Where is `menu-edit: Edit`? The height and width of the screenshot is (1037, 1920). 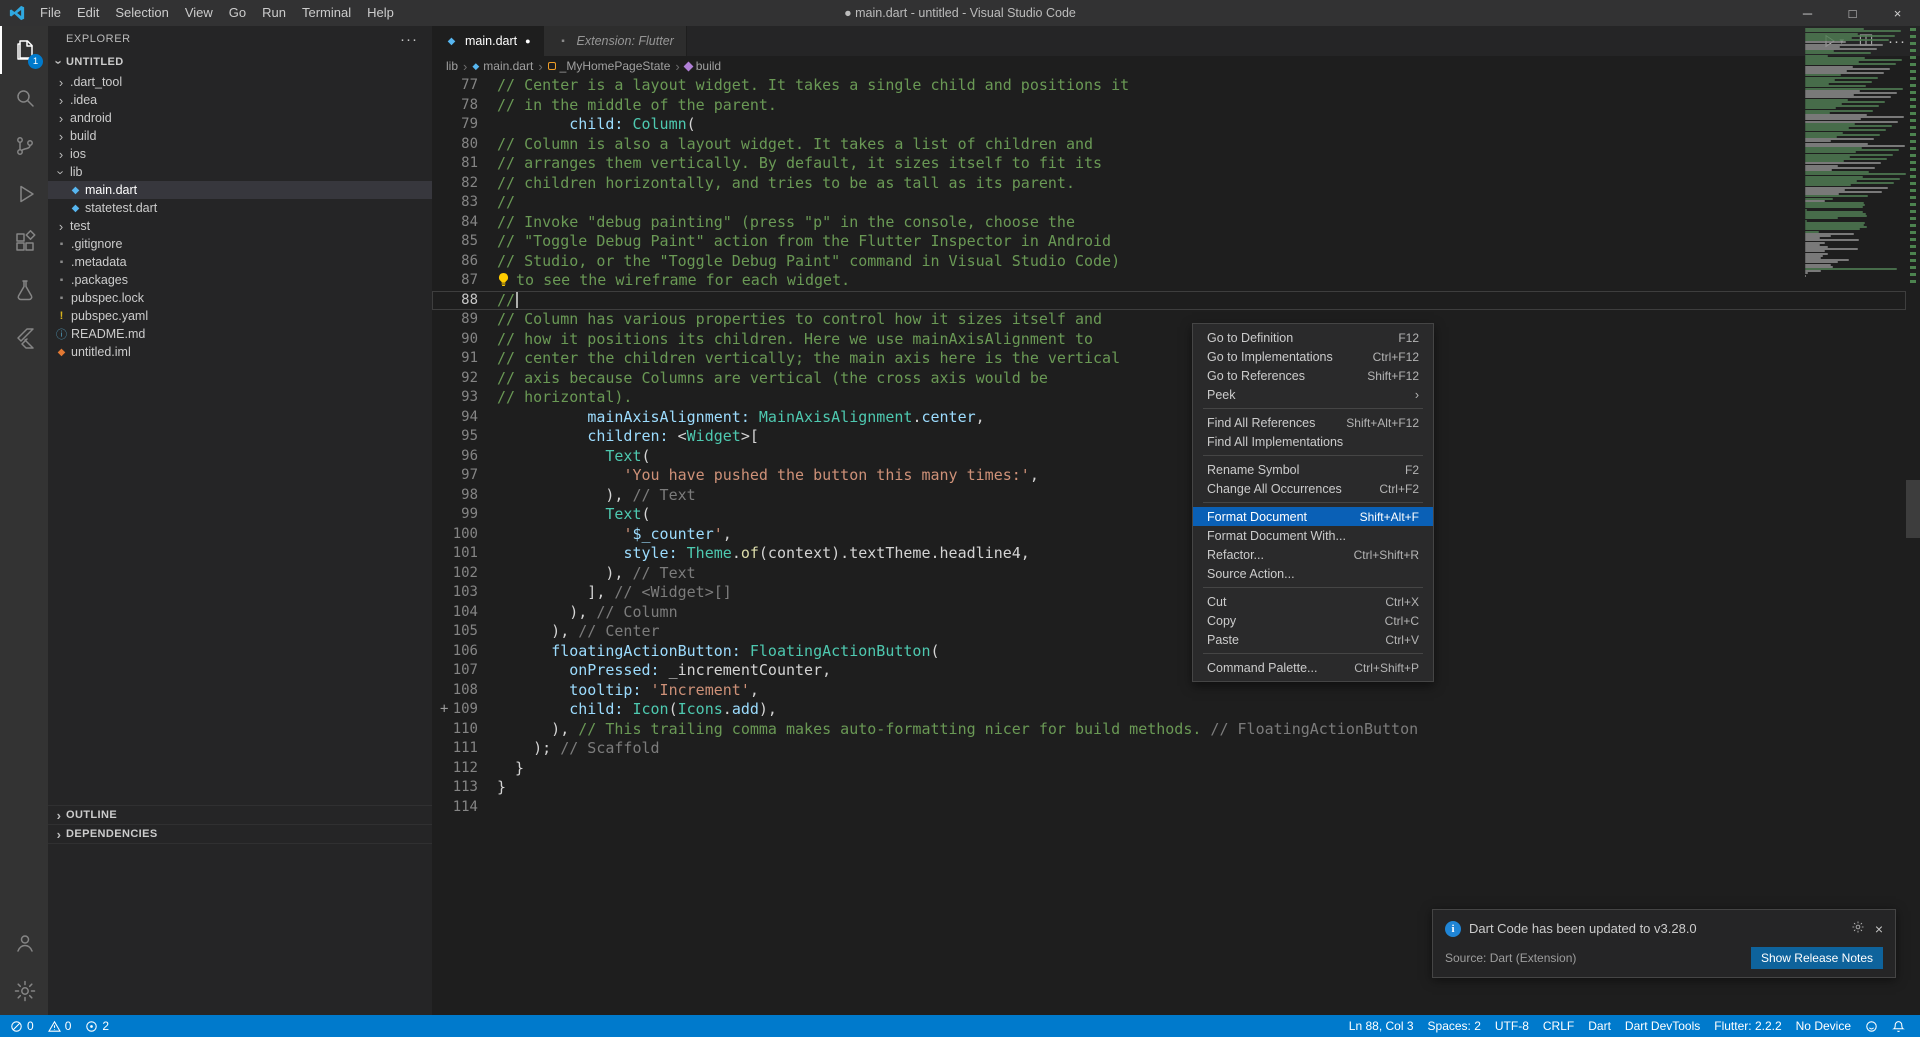 menu-edit: Edit is located at coordinates (88, 13).